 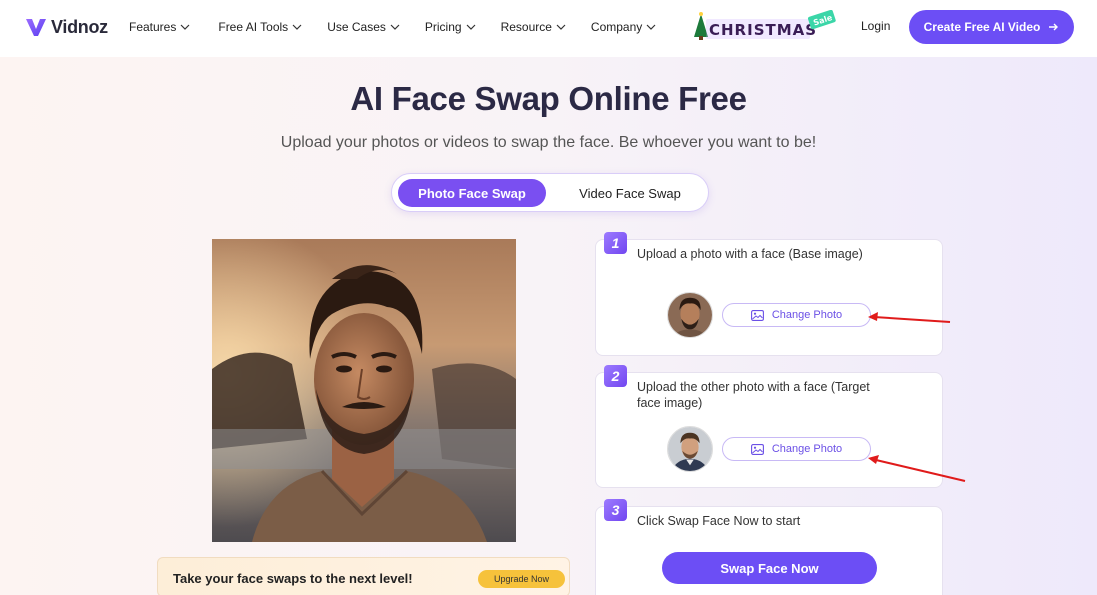 I want to click on christmas-sale-main: CHRISTMAS, so click(x=763, y=30).